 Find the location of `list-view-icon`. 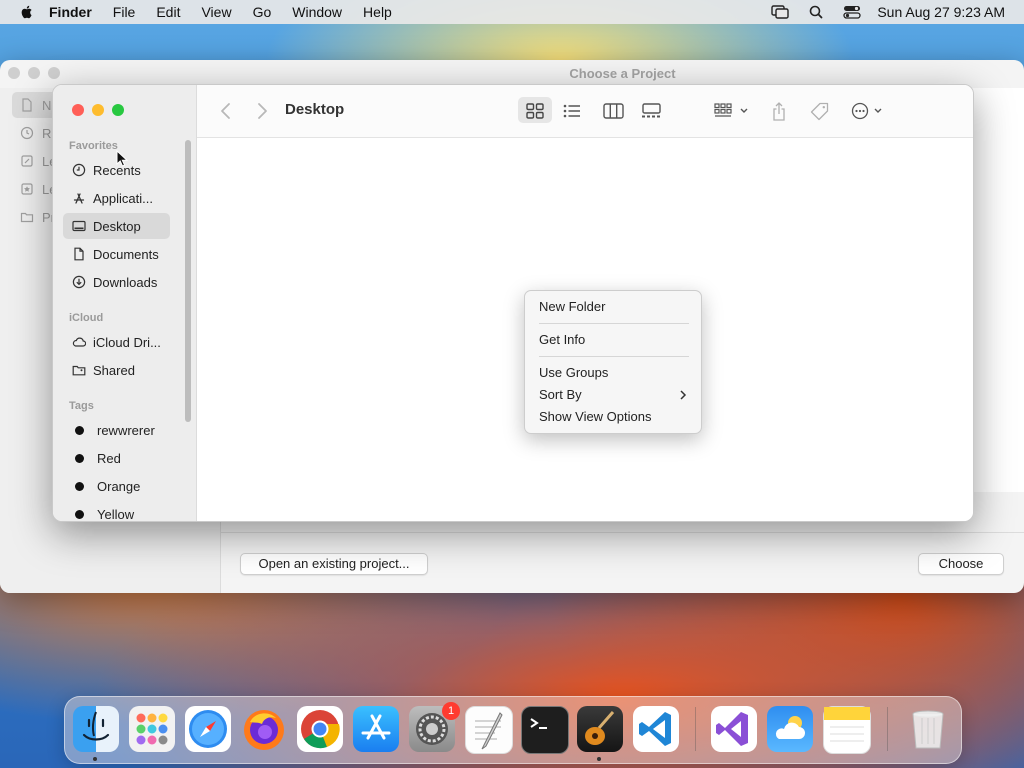

list-view-icon is located at coordinates (572, 111).